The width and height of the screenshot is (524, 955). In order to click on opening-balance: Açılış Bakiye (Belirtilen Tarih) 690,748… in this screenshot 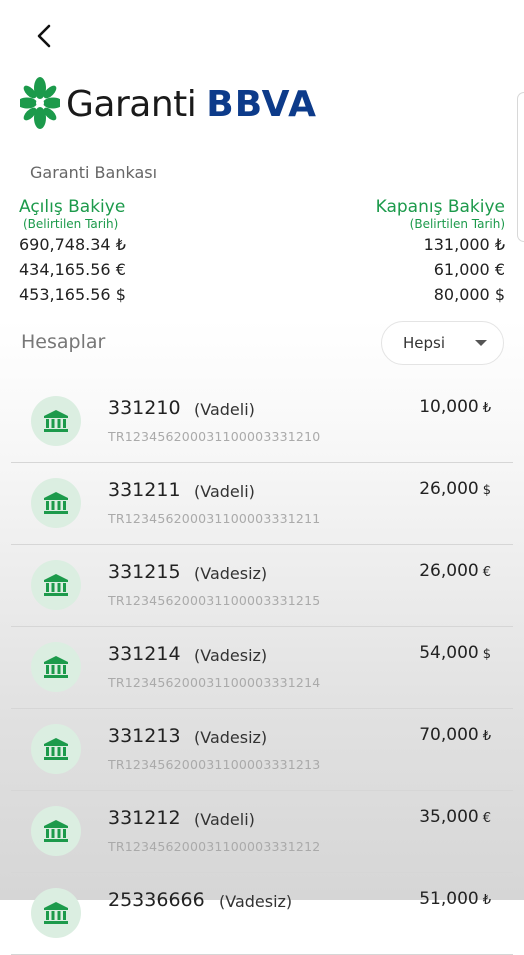, I will do `click(72, 252)`.